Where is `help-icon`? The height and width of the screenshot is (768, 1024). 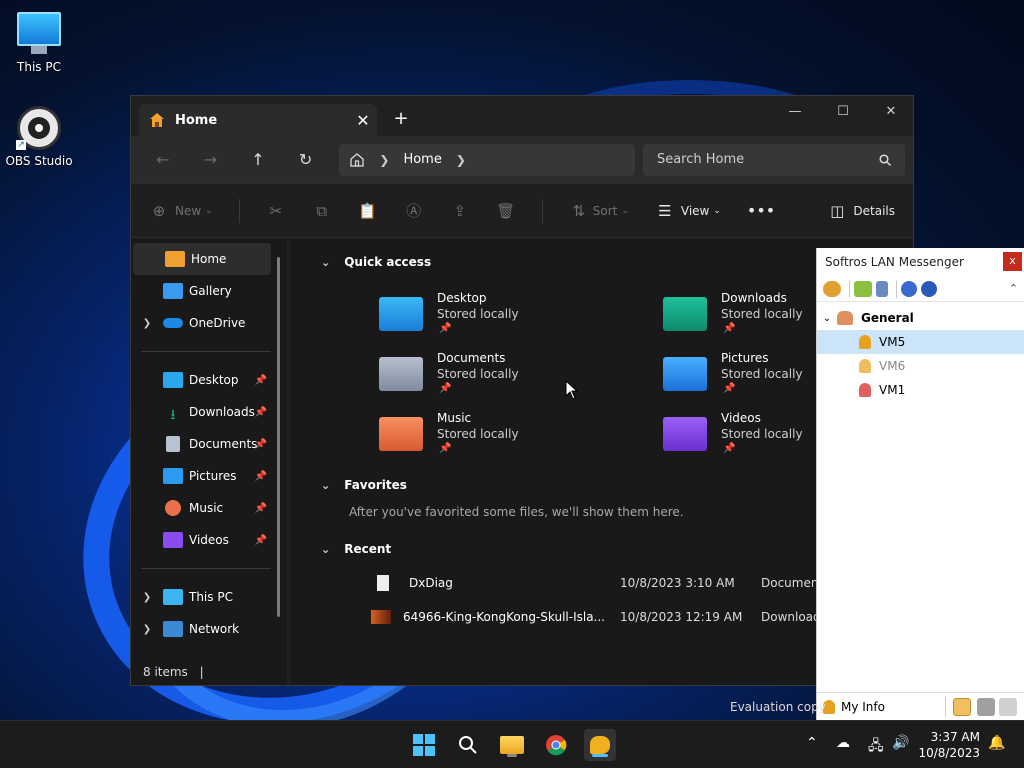 help-icon is located at coordinates (909, 288).